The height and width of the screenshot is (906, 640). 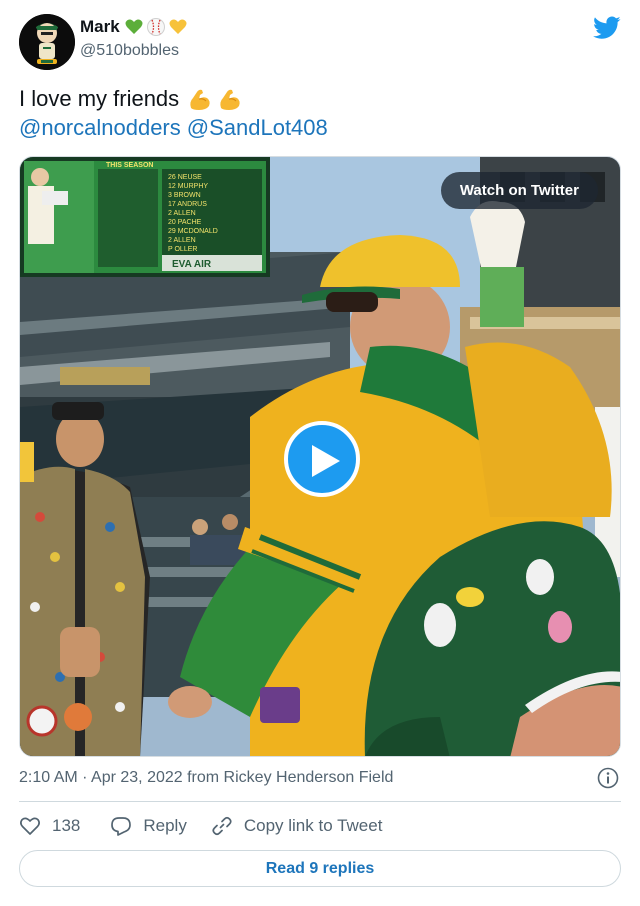 What do you see at coordinates (320, 801) in the screenshot?
I see `divider` at bounding box center [320, 801].